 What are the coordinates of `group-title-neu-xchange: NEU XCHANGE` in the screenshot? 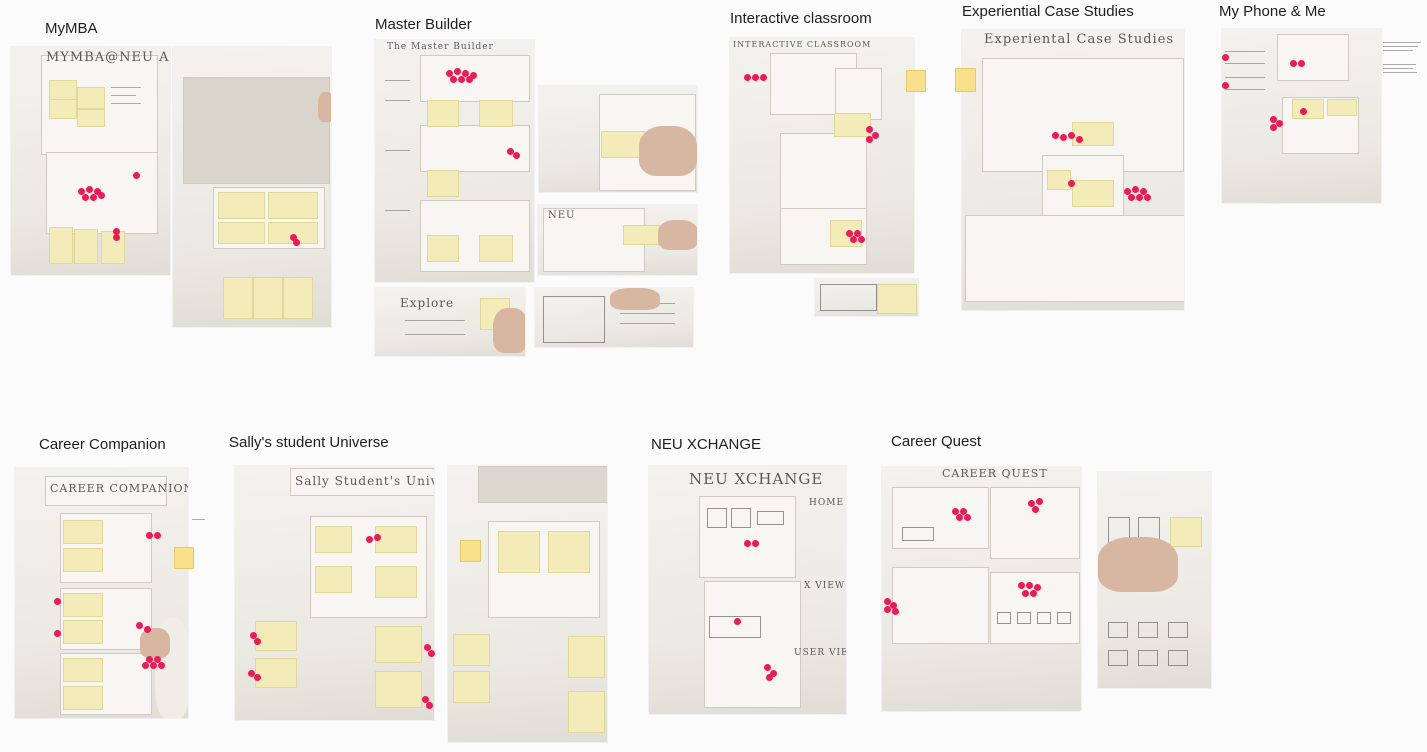 It's located at (706, 444).